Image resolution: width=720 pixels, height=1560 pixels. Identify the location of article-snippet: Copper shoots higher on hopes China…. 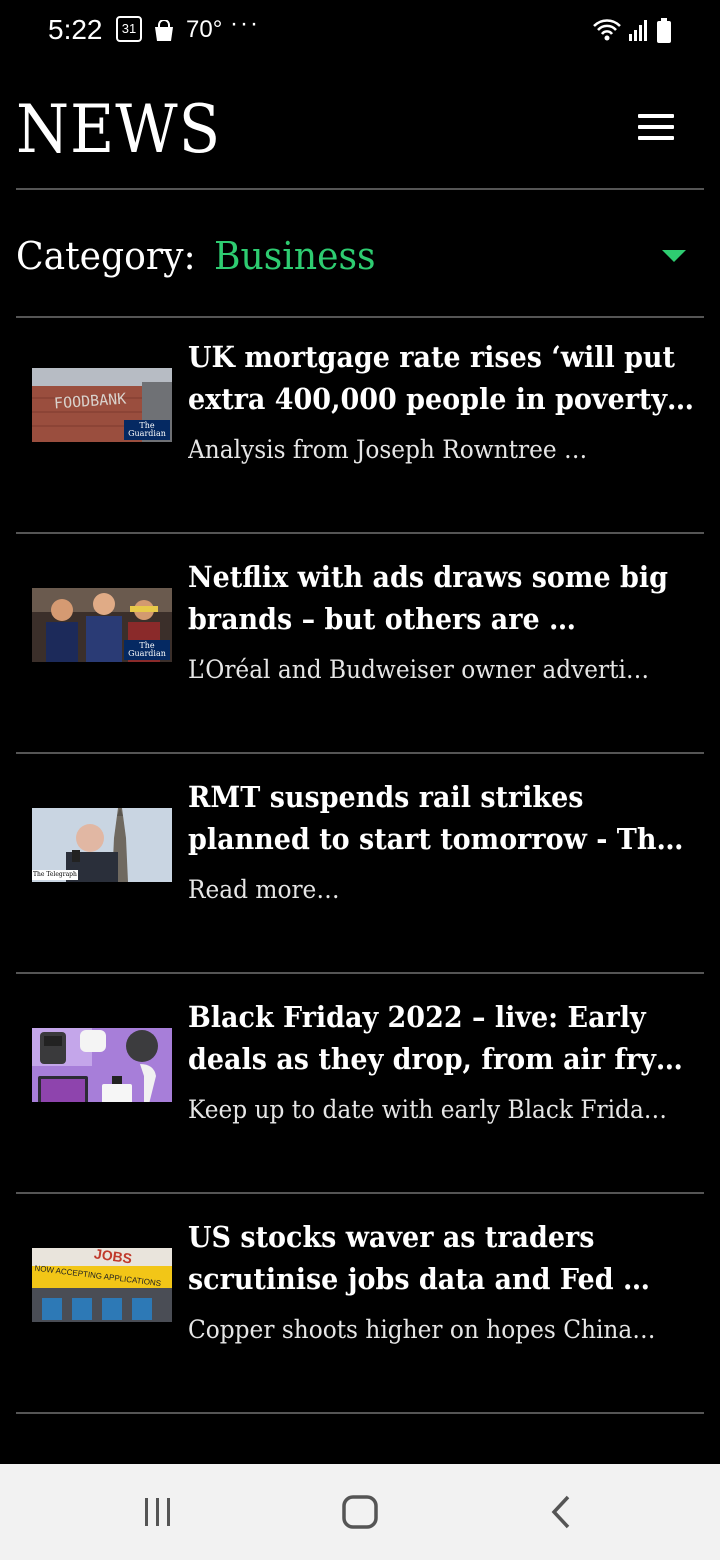
(422, 1329).